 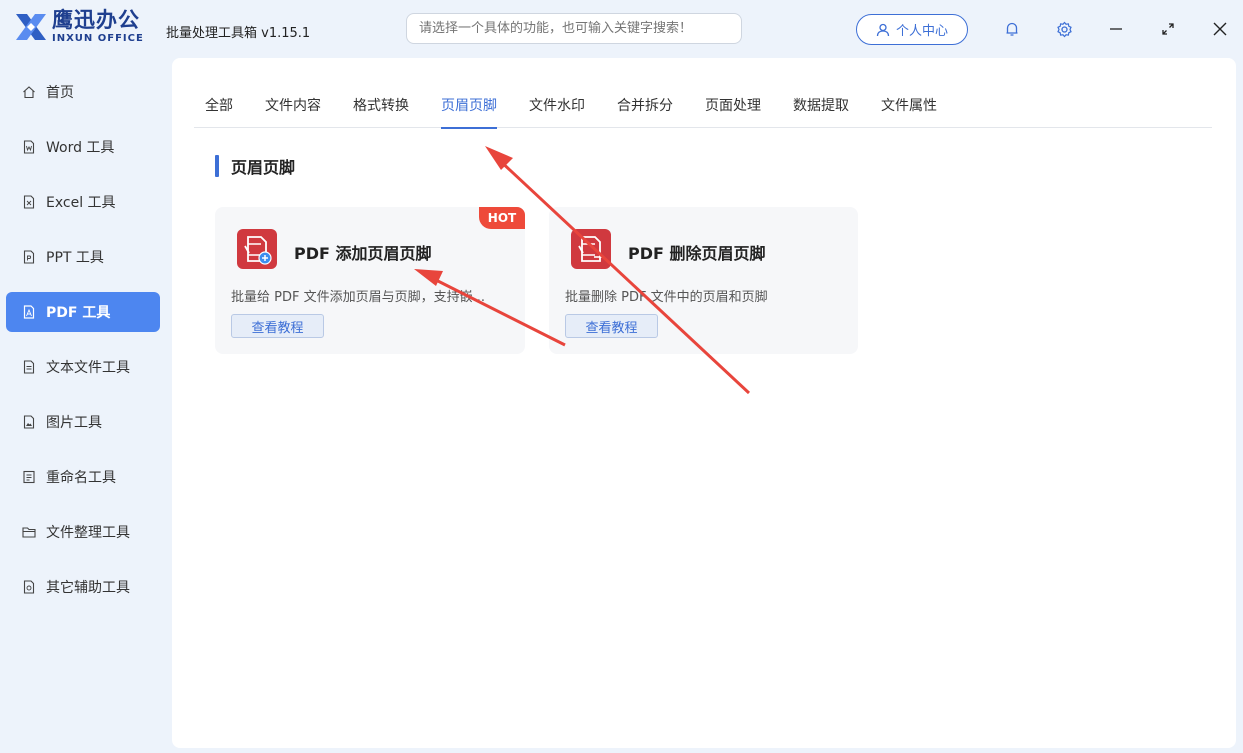 What do you see at coordinates (29, 532) in the screenshot?
I see `folder-icon` at bounding box center [29, 532].